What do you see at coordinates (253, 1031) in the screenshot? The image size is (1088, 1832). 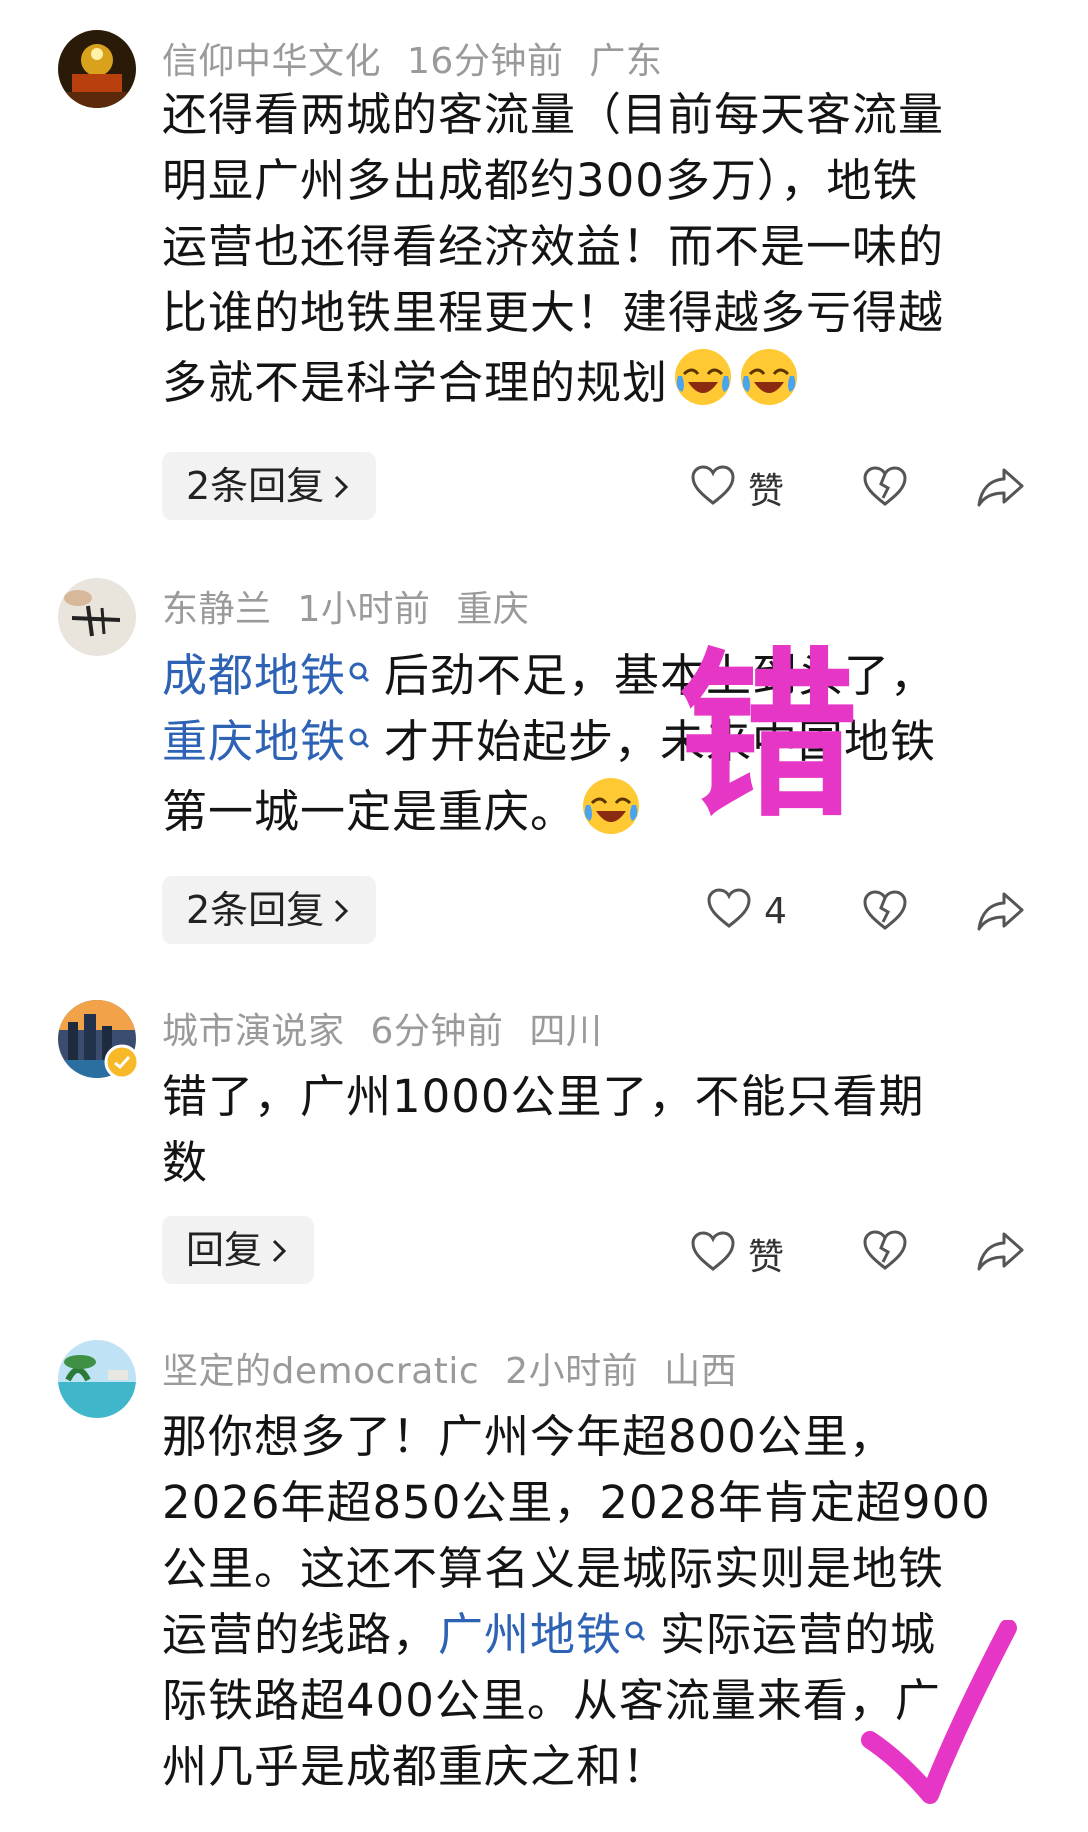 I see `username: 城市演说家` at bounding box center [253, 1031].